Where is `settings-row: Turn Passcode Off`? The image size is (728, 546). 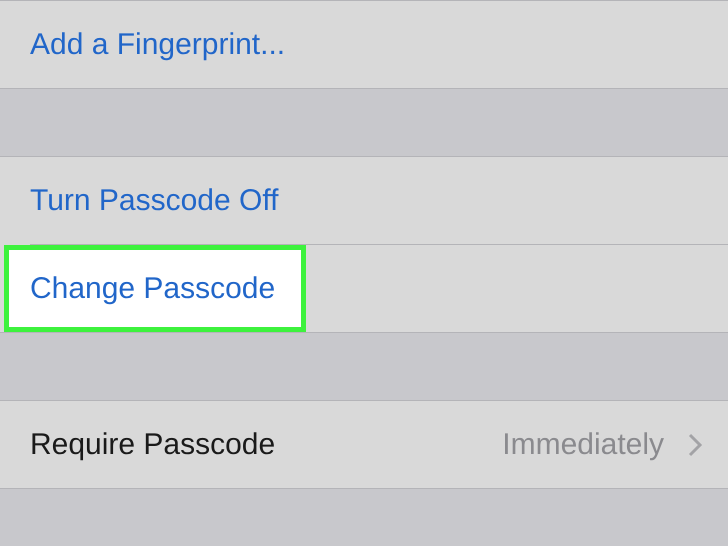
settings-row: Turn Passcode Off is located at coordinates (154, 200).